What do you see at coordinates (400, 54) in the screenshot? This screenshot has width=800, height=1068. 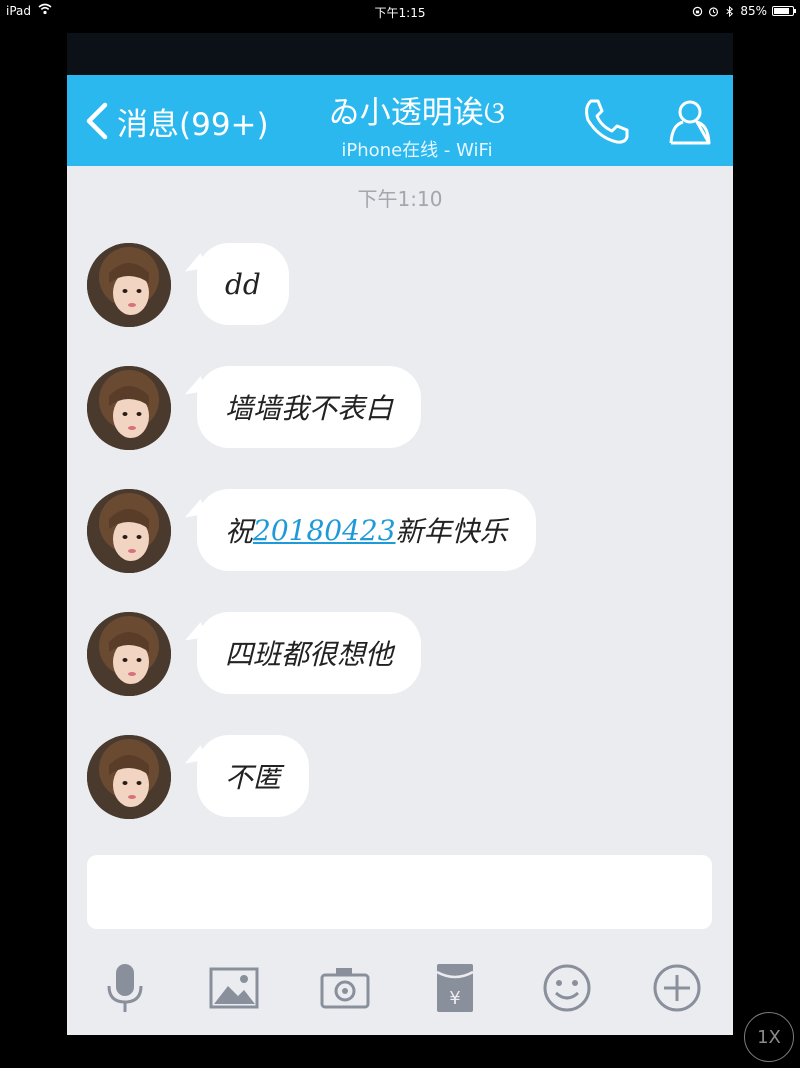 I see `app-status-area` at bounding box center [400, 54].